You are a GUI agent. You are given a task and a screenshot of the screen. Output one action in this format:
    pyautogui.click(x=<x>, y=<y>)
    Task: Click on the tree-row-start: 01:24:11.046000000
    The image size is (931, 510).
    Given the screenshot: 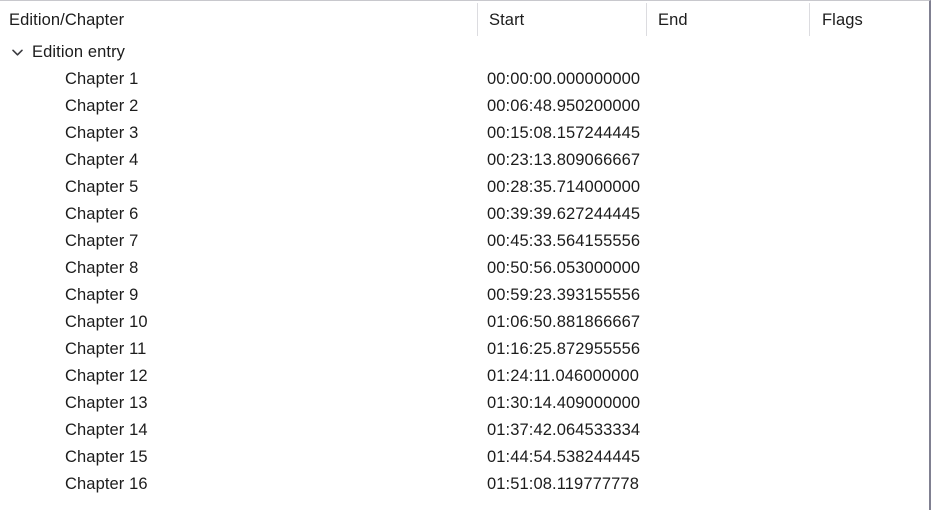 What is the action you would take?
    pyautogui.click(x=563, y=376)
    